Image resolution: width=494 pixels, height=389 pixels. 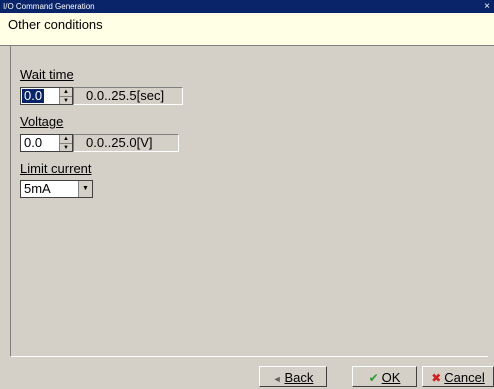 I want to click on chevron-down-icon: ▼, so click(x=85, y=189).